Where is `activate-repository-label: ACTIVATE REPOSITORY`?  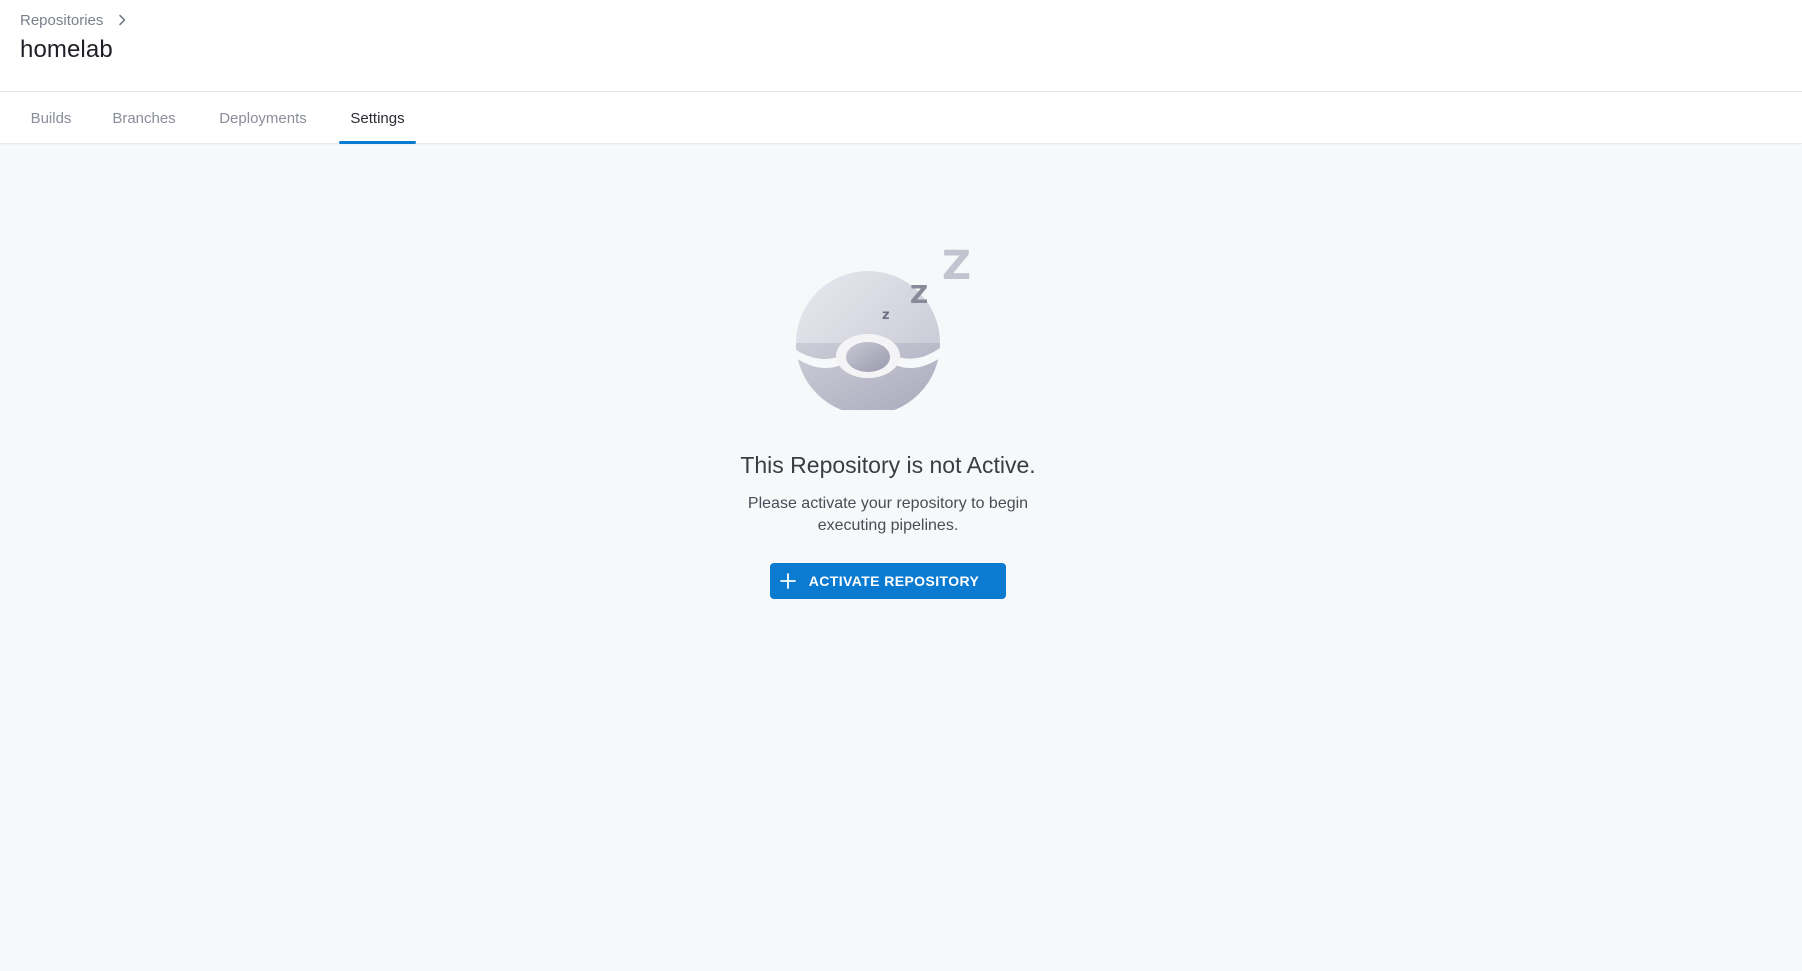 activate-repository-label: ACTIVATE REPOSITORY is located at coordinates (894, 581).